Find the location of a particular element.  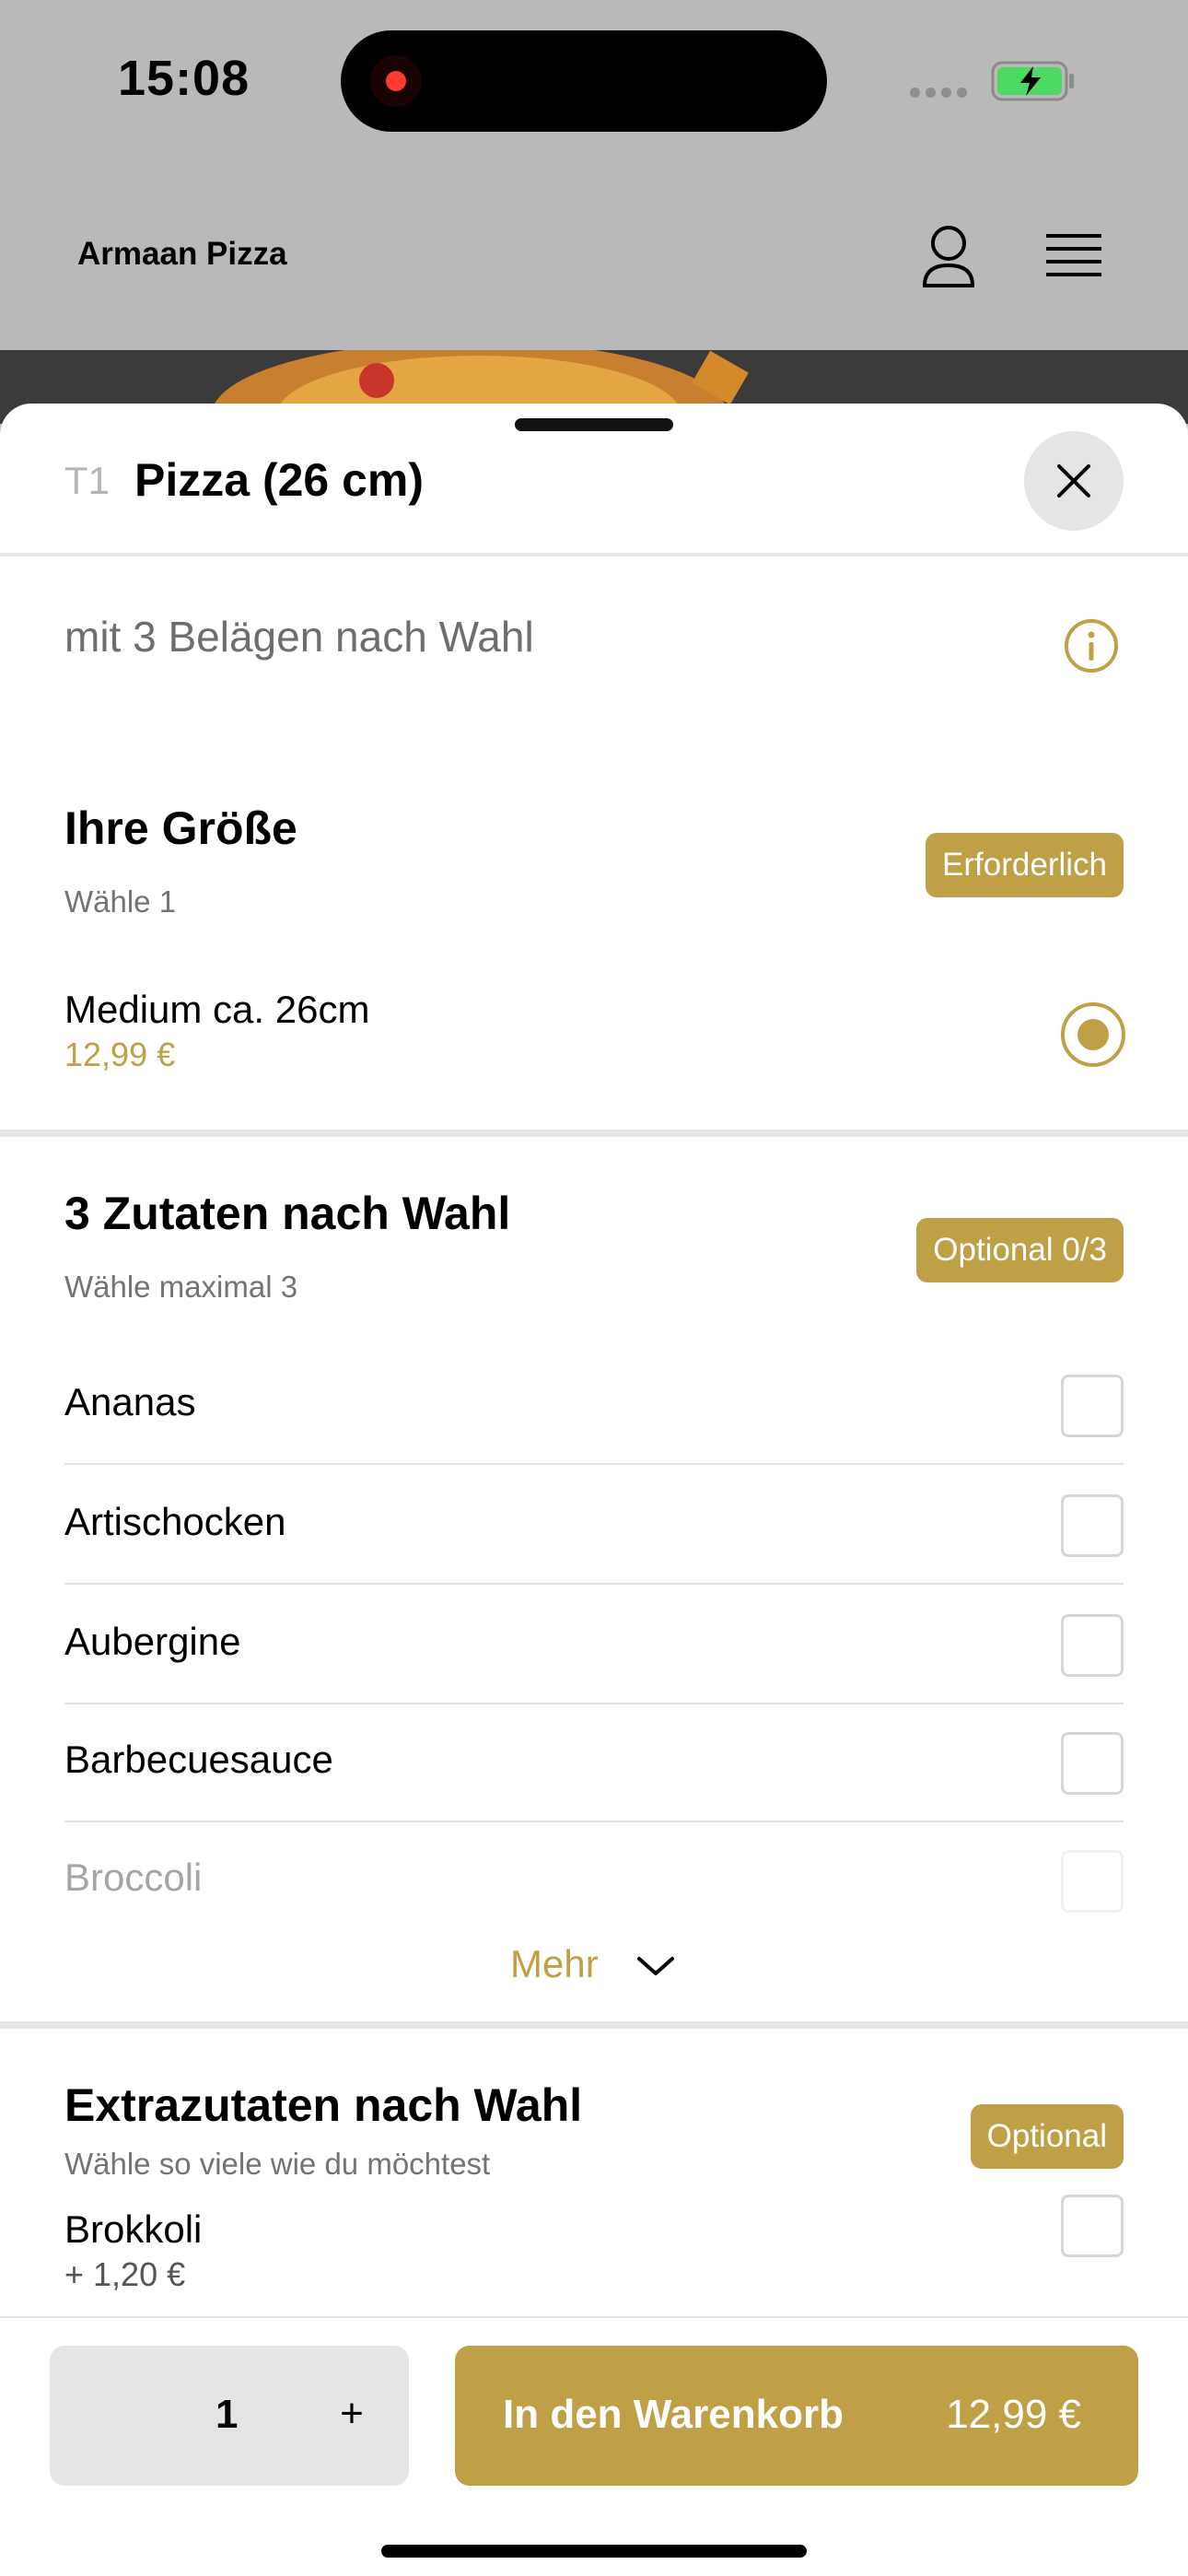

battery-icon is located at coordinates (1032, 81).